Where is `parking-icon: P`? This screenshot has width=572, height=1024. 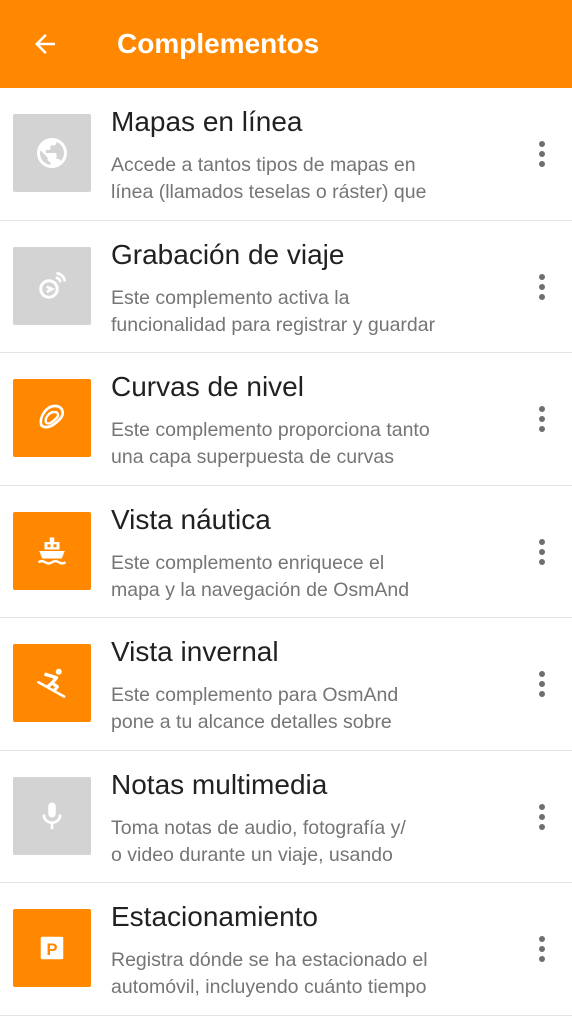
parking-icon: P is located at coordinates (52, 948).